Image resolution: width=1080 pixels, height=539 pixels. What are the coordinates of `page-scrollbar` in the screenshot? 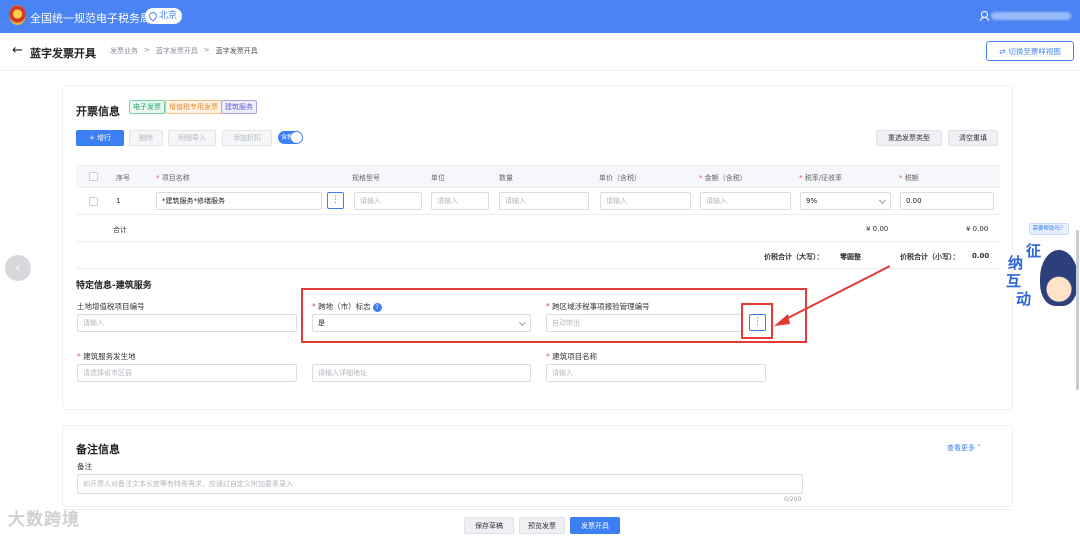 It's located at (1077, 310).